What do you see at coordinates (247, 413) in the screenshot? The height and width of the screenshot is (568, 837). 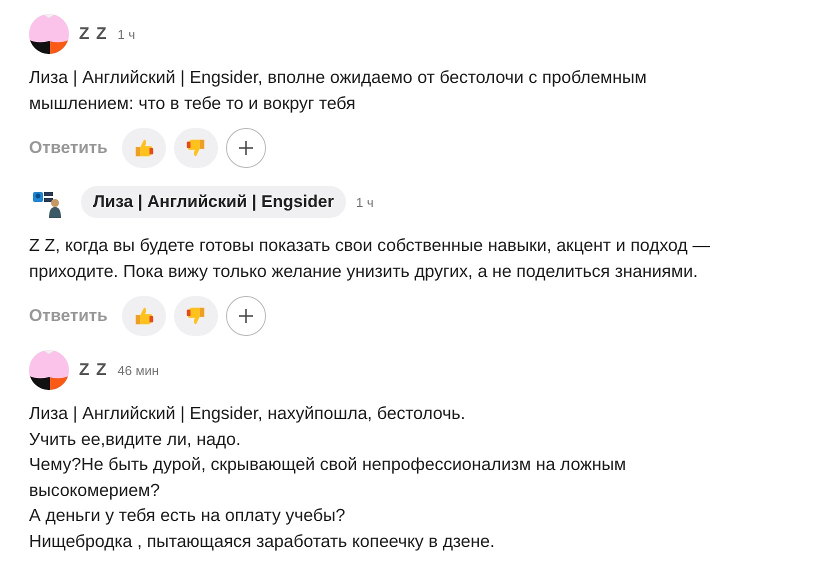 I see `comment-text: Лиза | Английский | Engsider, нахуйпошла, бестолочь.` at bounding box center [247, 413].